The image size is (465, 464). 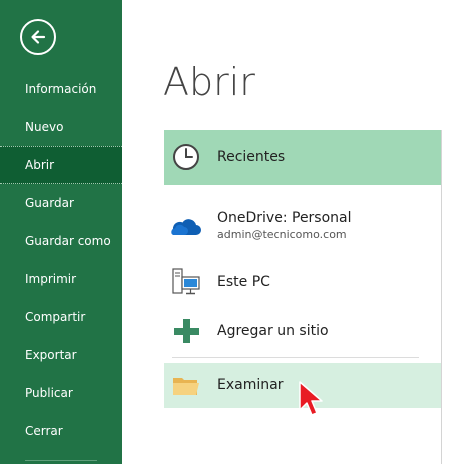 I want to click on mouse-pointer-icon, so click(x=311, y=398).